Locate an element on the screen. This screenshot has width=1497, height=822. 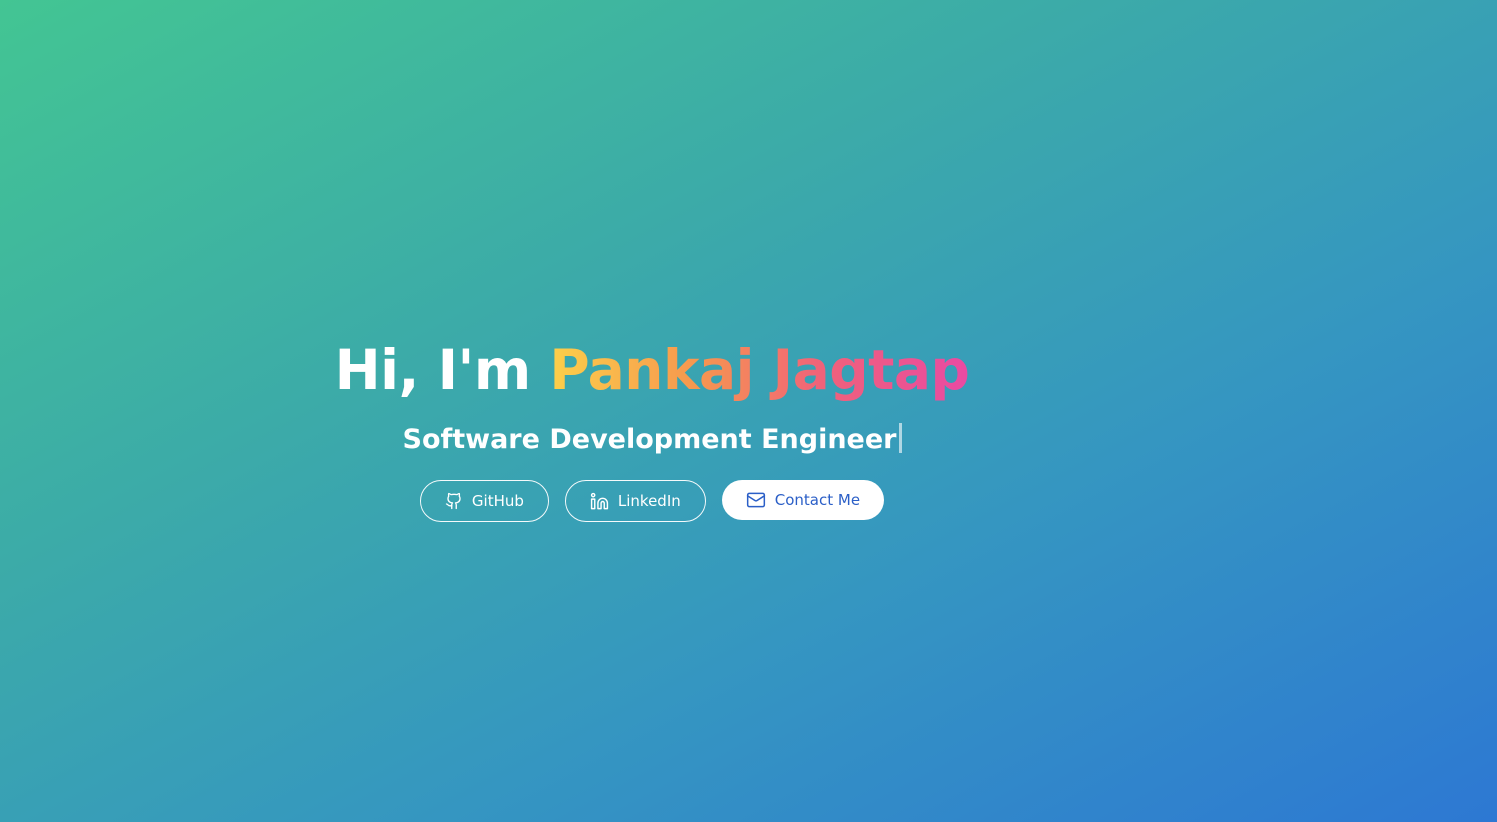
social-actions: GitHub LinkedIn Contact Me is located at coordinates (652, 501).